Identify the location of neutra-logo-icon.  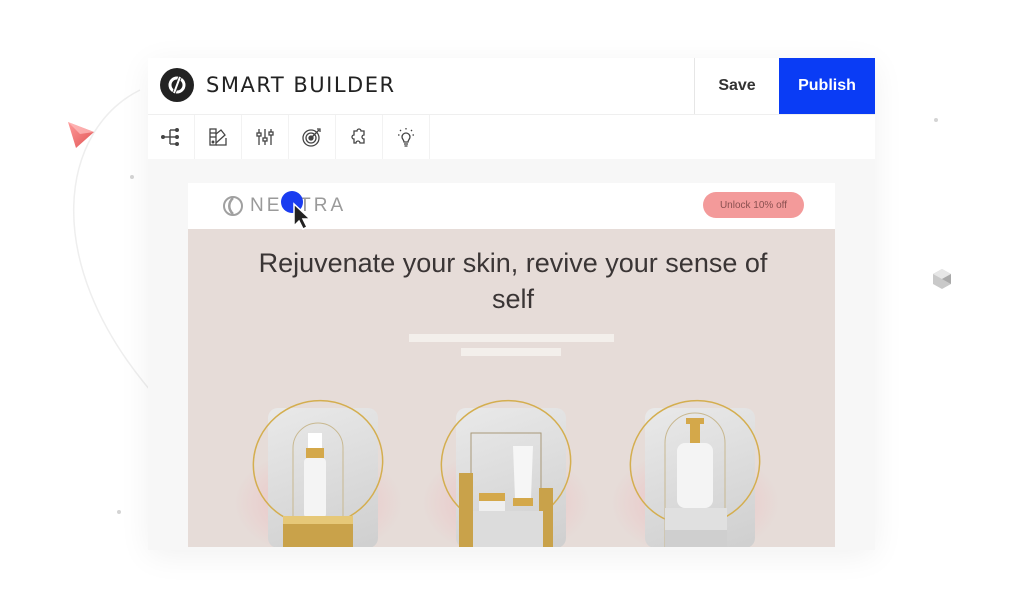
(233, 206).